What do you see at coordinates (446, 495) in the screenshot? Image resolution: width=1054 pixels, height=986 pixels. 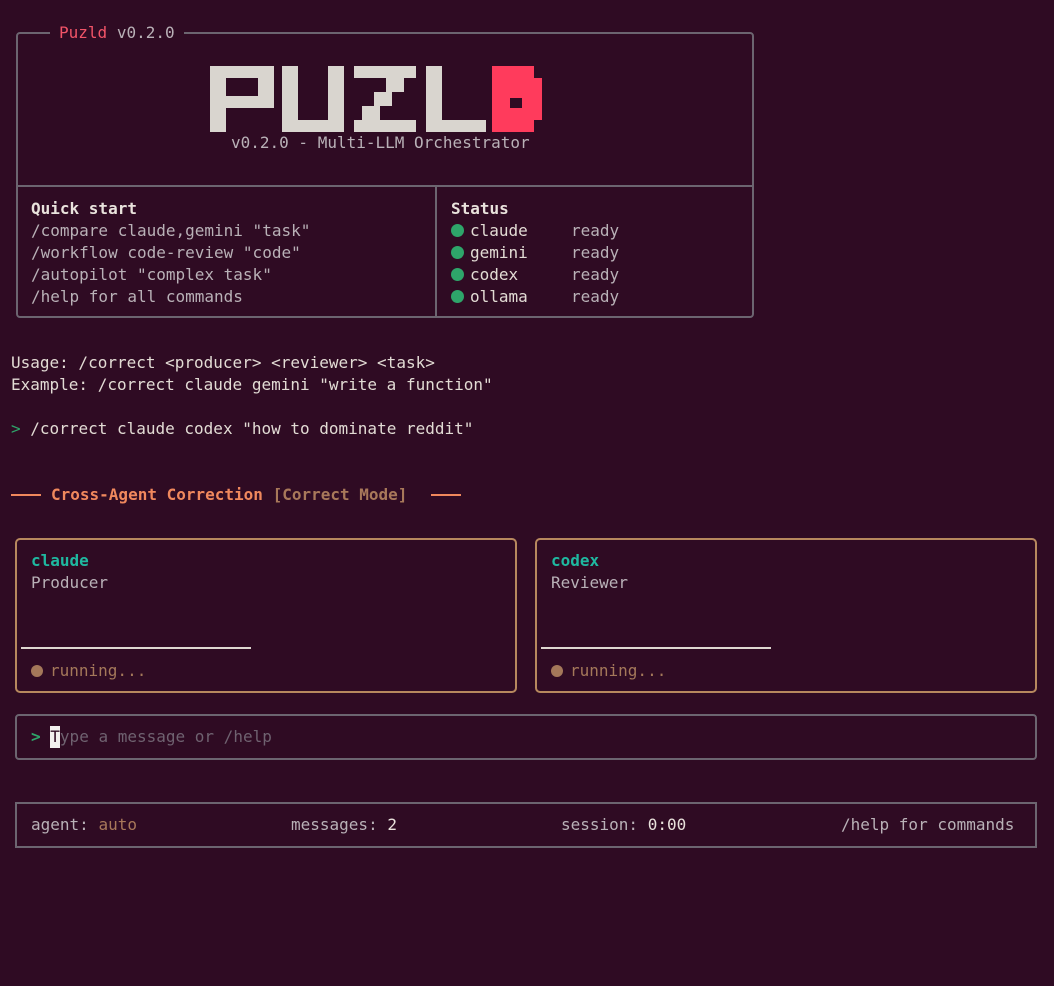 I see `mode-rule-right` at bounding box center [446, 495].